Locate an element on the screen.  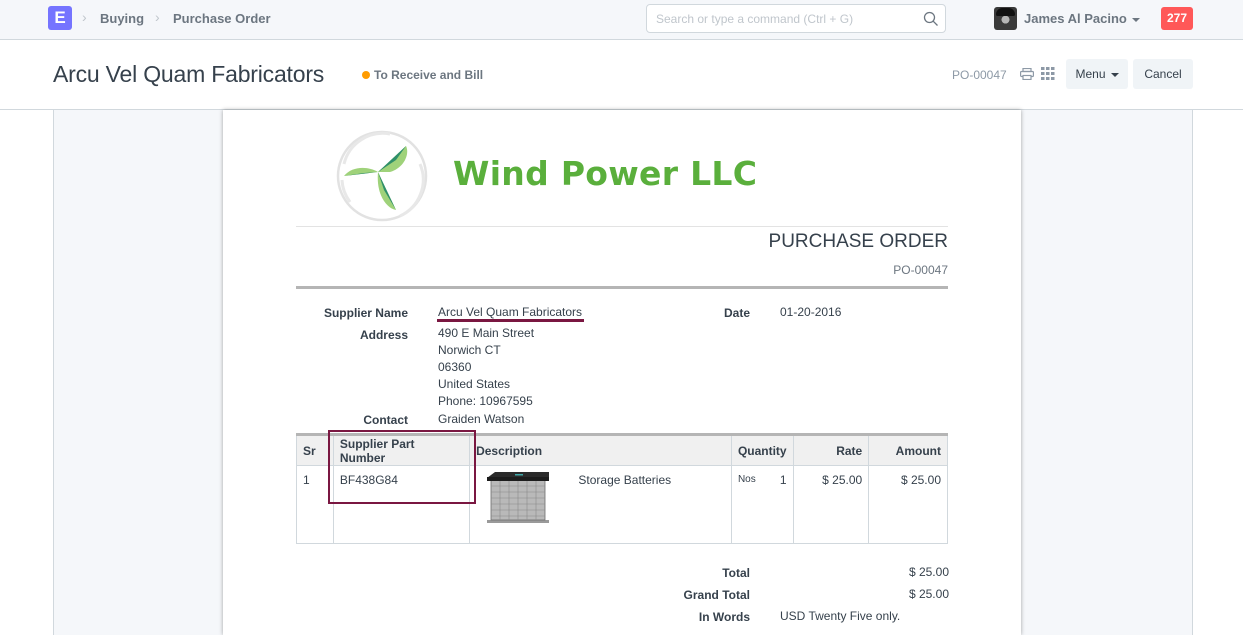
column-header-rate: Rate is located at coordinates (831, 450).